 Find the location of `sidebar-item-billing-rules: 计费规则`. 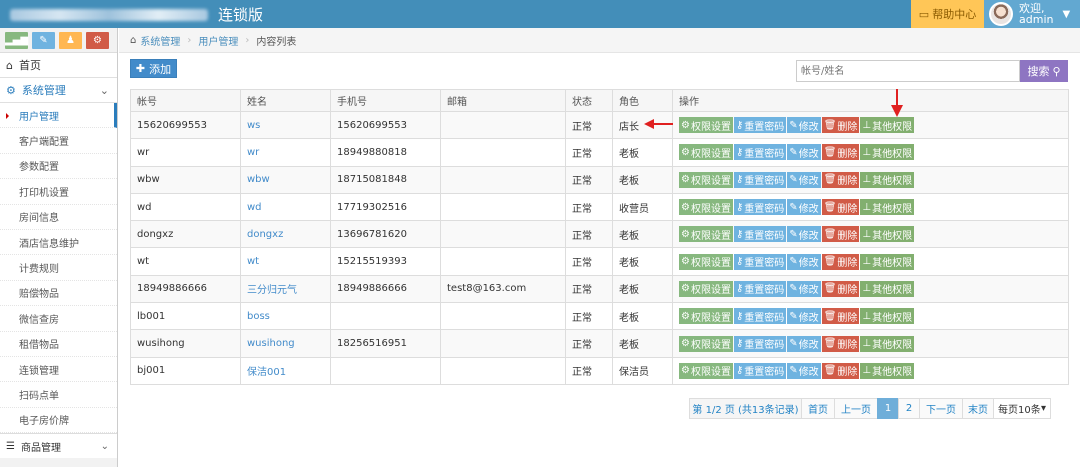

sidebar-item-billing-rules: 计费规则 is located at coordinates (58, 268).